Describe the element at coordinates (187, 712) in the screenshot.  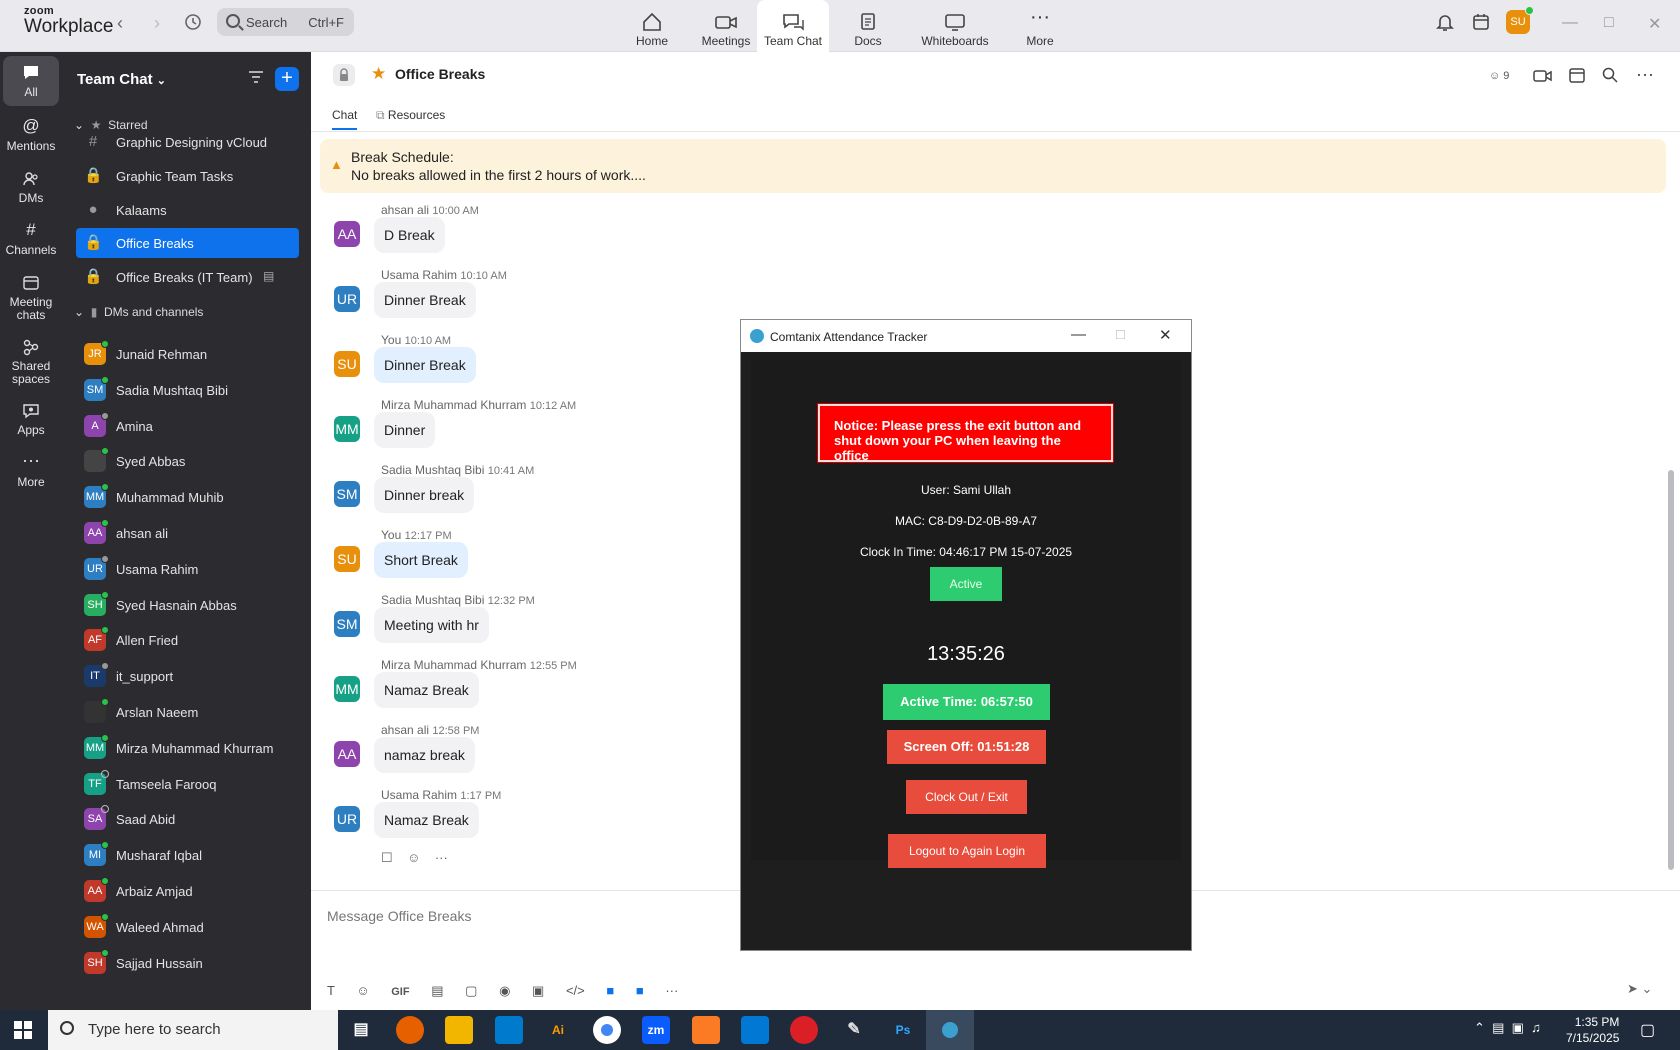
I see `dm-item: Arslan Naeem` at that location.